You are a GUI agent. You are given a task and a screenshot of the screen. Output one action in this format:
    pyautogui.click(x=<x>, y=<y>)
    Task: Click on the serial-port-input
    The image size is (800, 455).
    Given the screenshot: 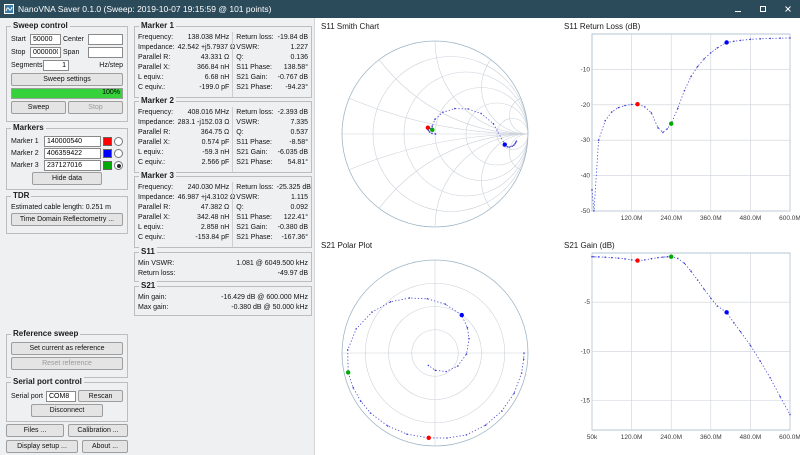 What is the action you would take?
    pyautogui.click(x=61, y=396)
    